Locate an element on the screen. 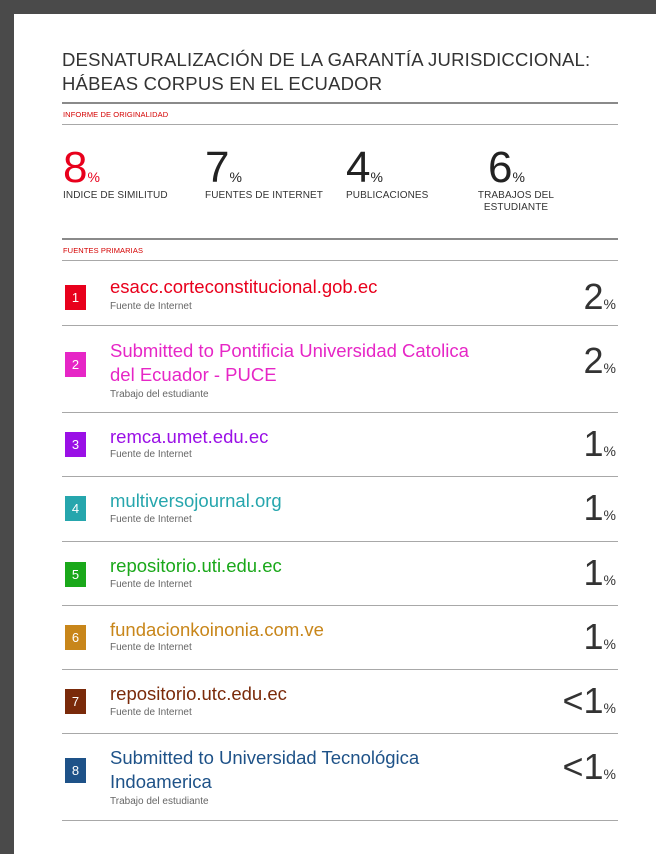 Image resolution: width=656 pixels, height=854 pixels. stat-similarity: 8% is located at coordinates (81, 168).